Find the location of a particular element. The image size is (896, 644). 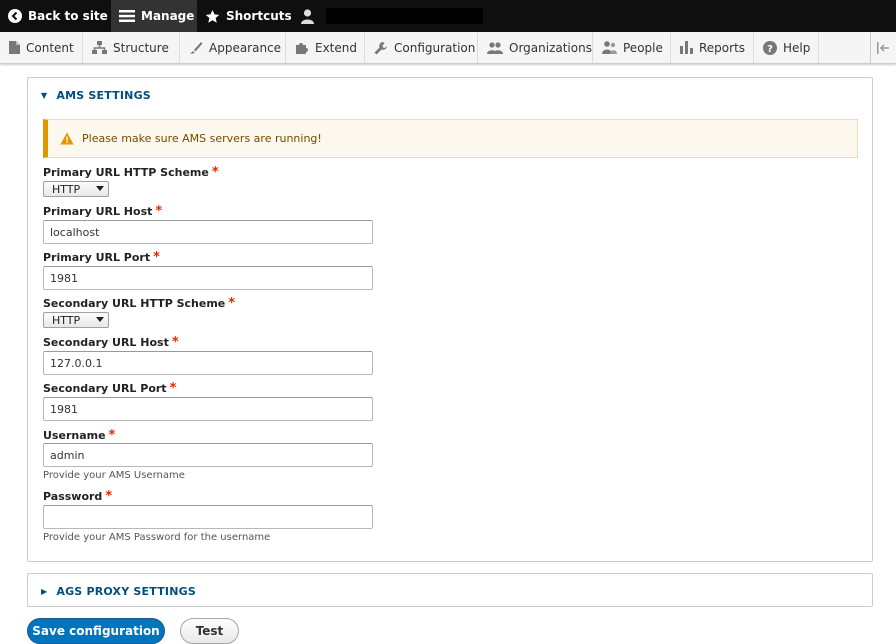

ams-settings-summary: ▼ AMS SETTINGS is located at coordinates (96, 95).